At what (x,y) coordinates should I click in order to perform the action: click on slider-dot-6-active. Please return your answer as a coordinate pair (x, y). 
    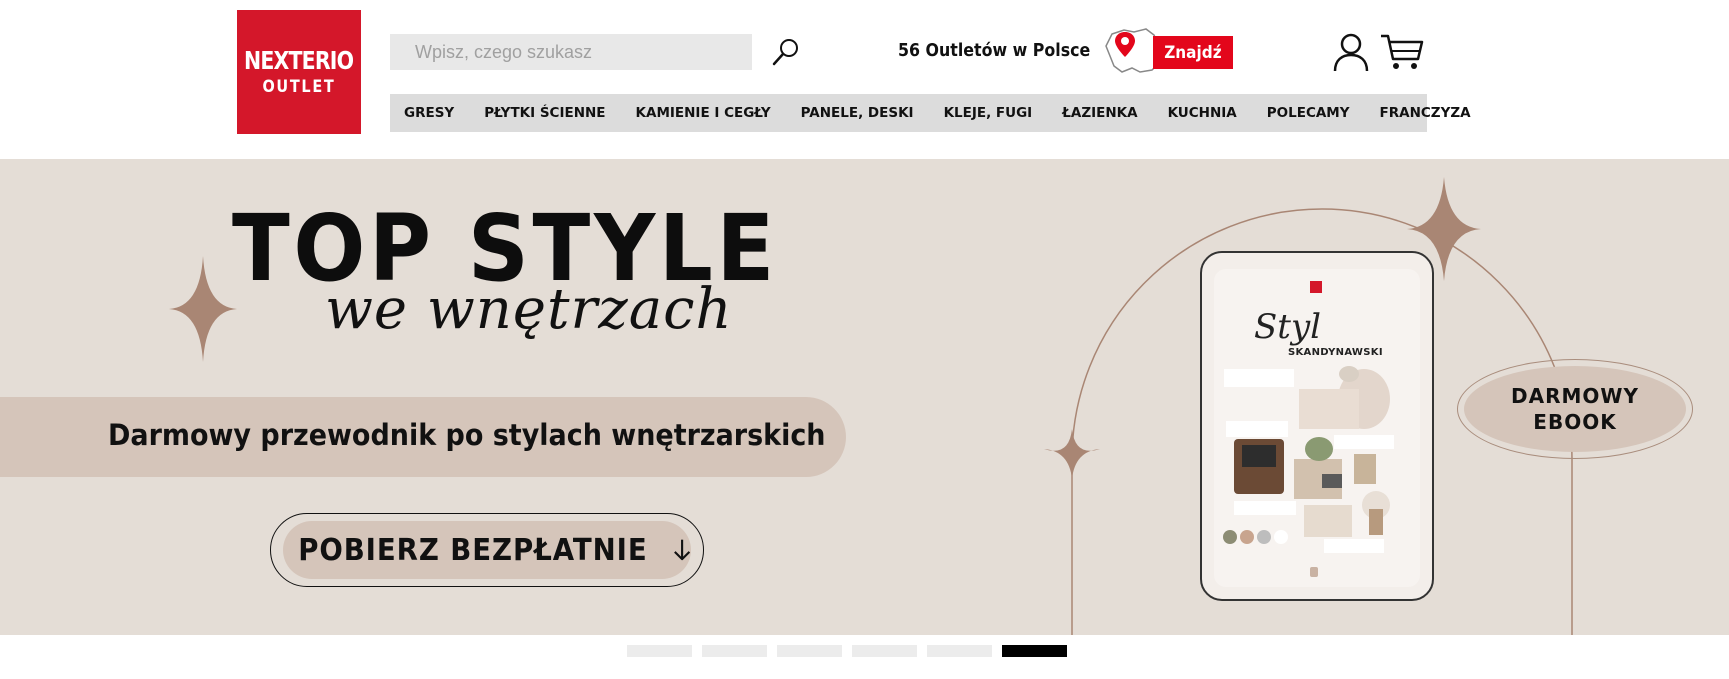
    Looking at the image, I should click on (1034, 651).